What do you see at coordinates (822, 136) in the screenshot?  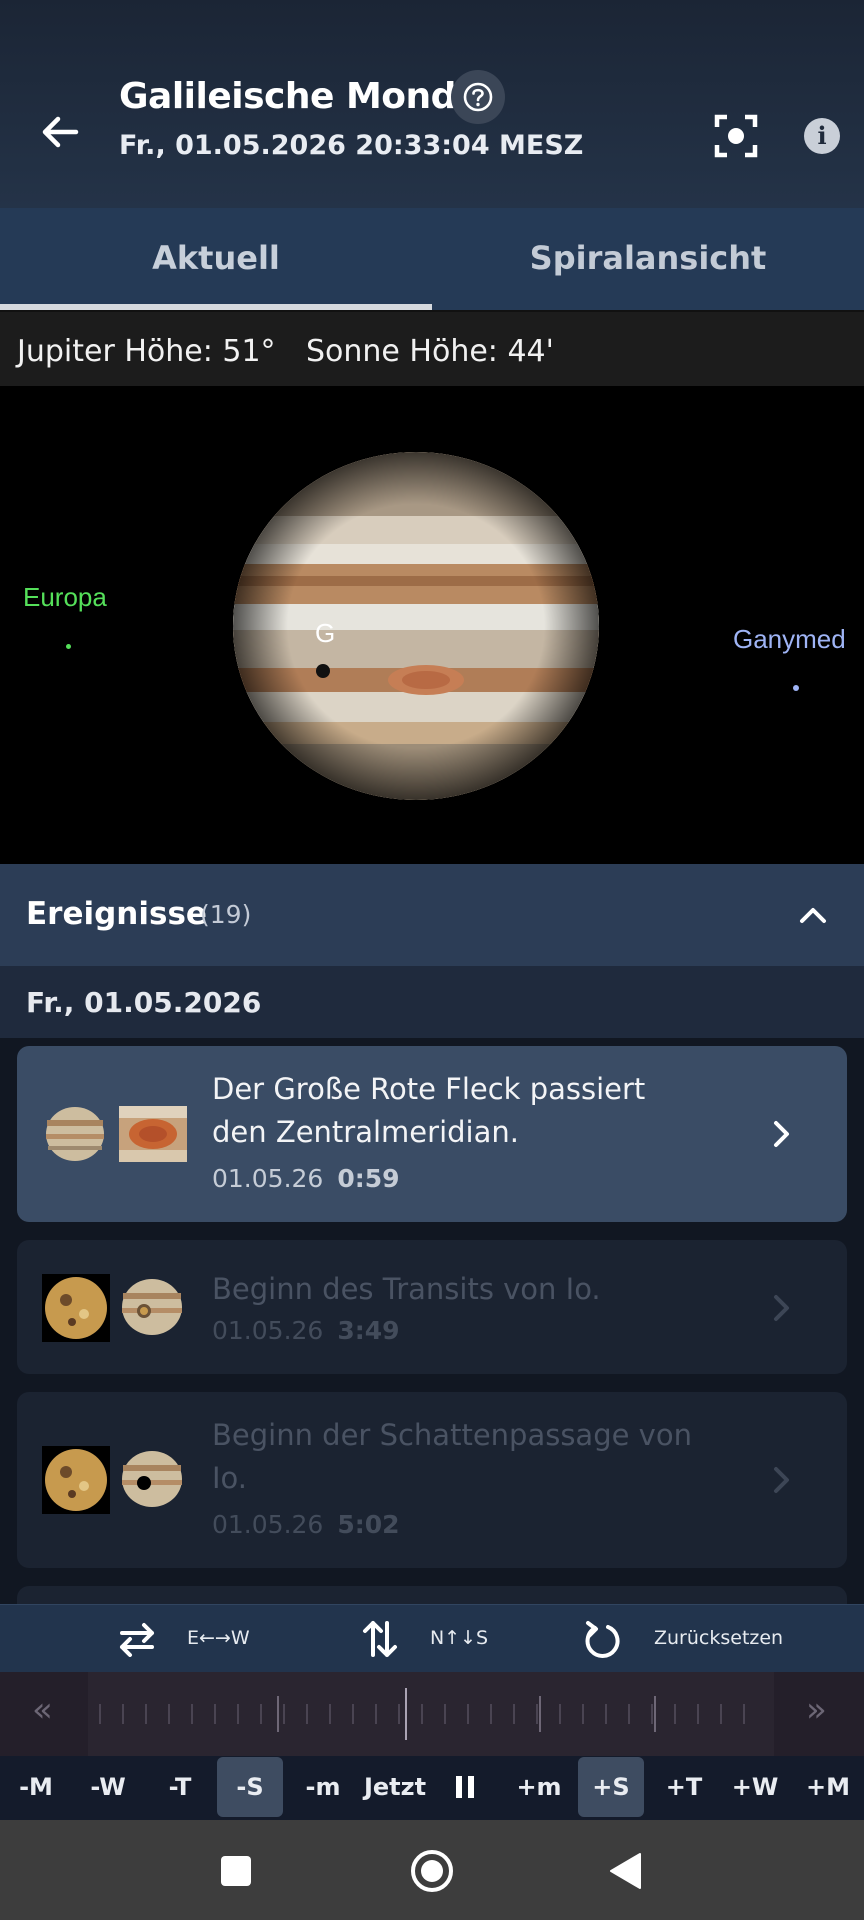 I see `info-icon: i` at bounding box center [822, 136].